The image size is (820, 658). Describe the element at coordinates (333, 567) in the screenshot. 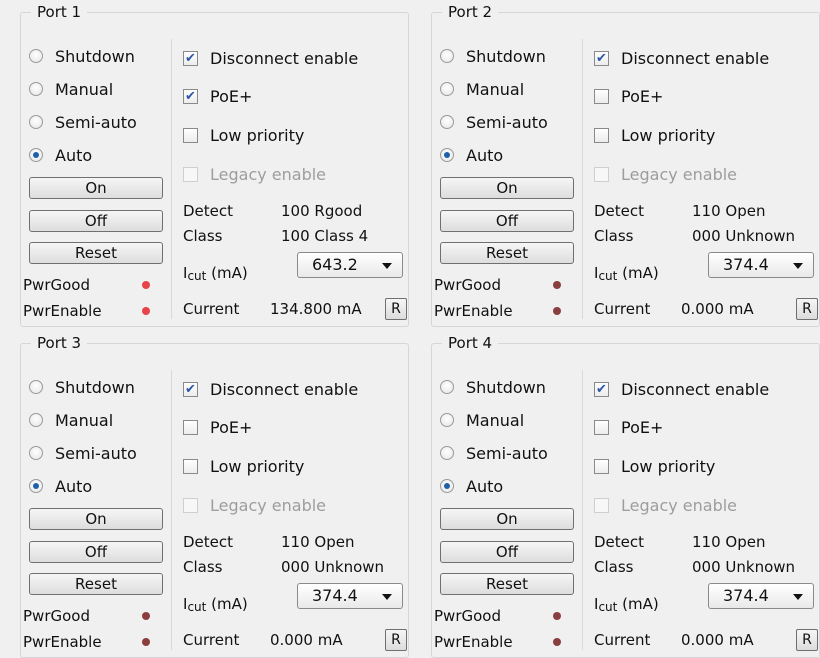

I see `class-value: 000 Unknown` at that location.